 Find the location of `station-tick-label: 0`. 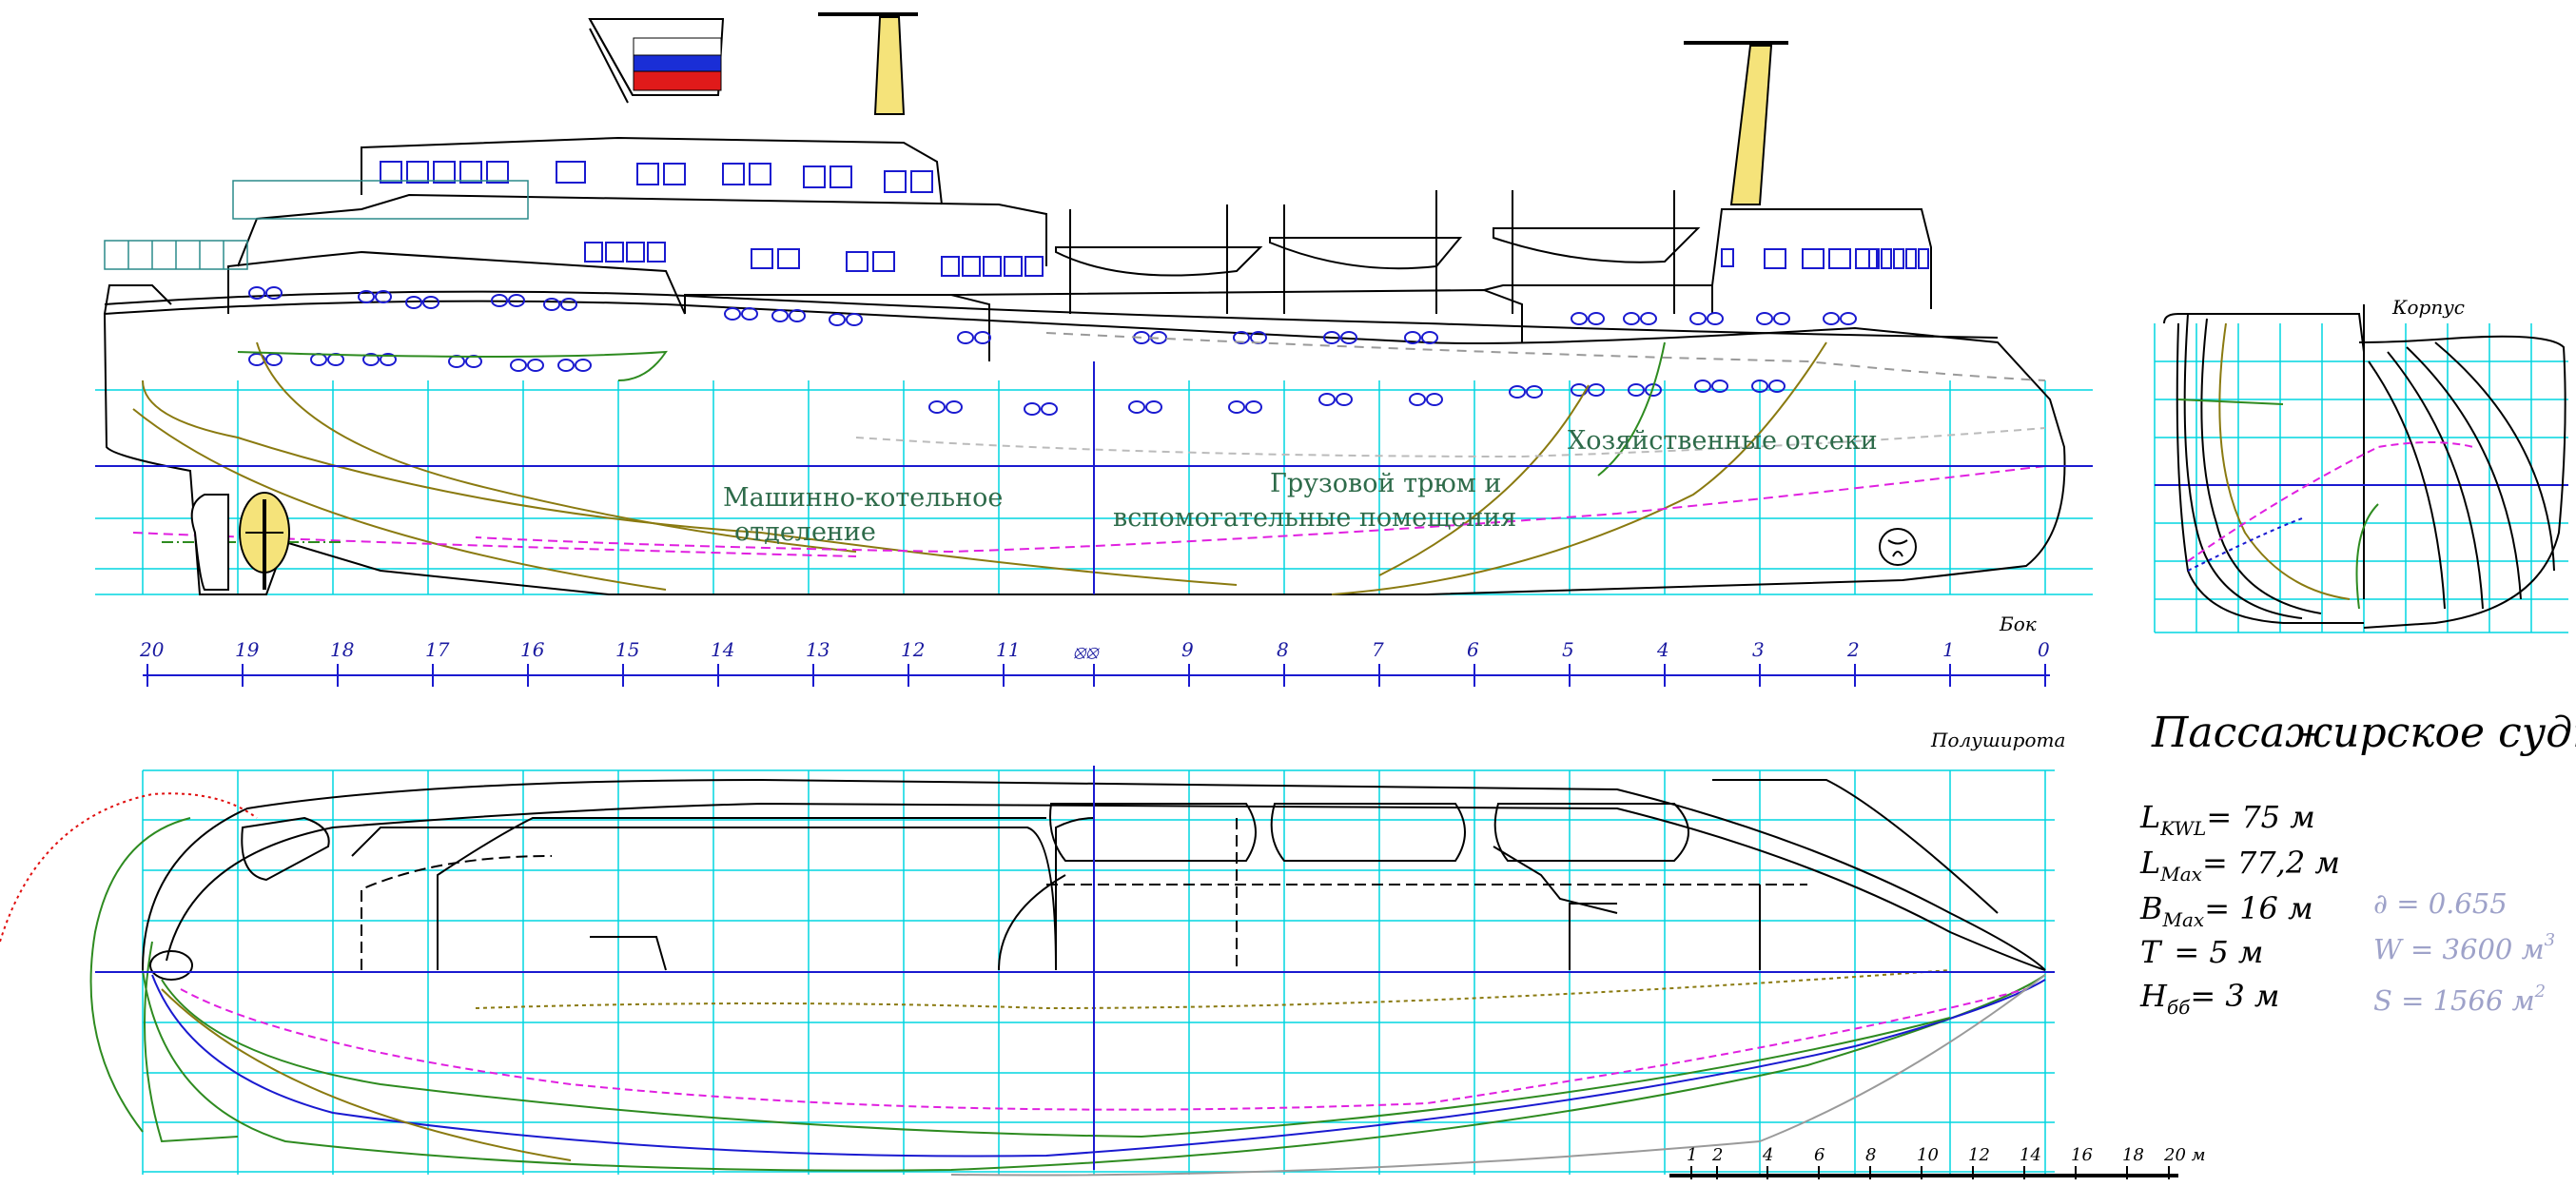

station-tick-label: 0 is located at coordinates (2044, 649).